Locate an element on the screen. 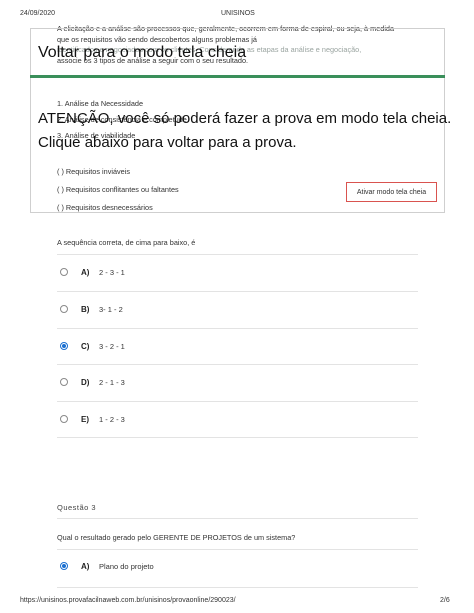  result-item-1: ( ) Requisitos inviáveis is located at coordinates (93, 171).